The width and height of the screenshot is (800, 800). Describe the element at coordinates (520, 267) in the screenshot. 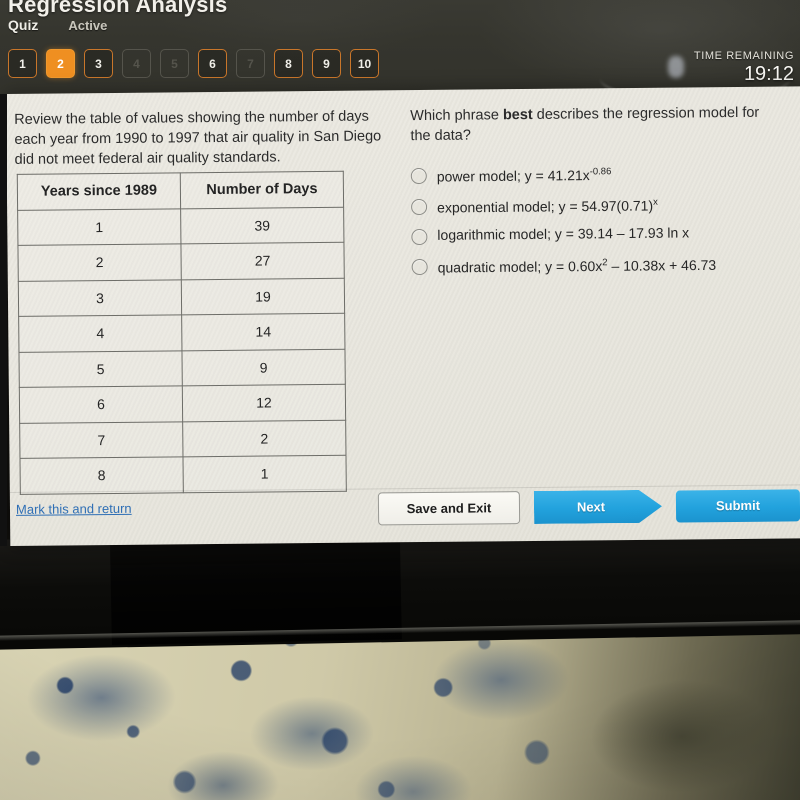

I see `option-base-d: quadratic model; y = 0.60x` at that location.